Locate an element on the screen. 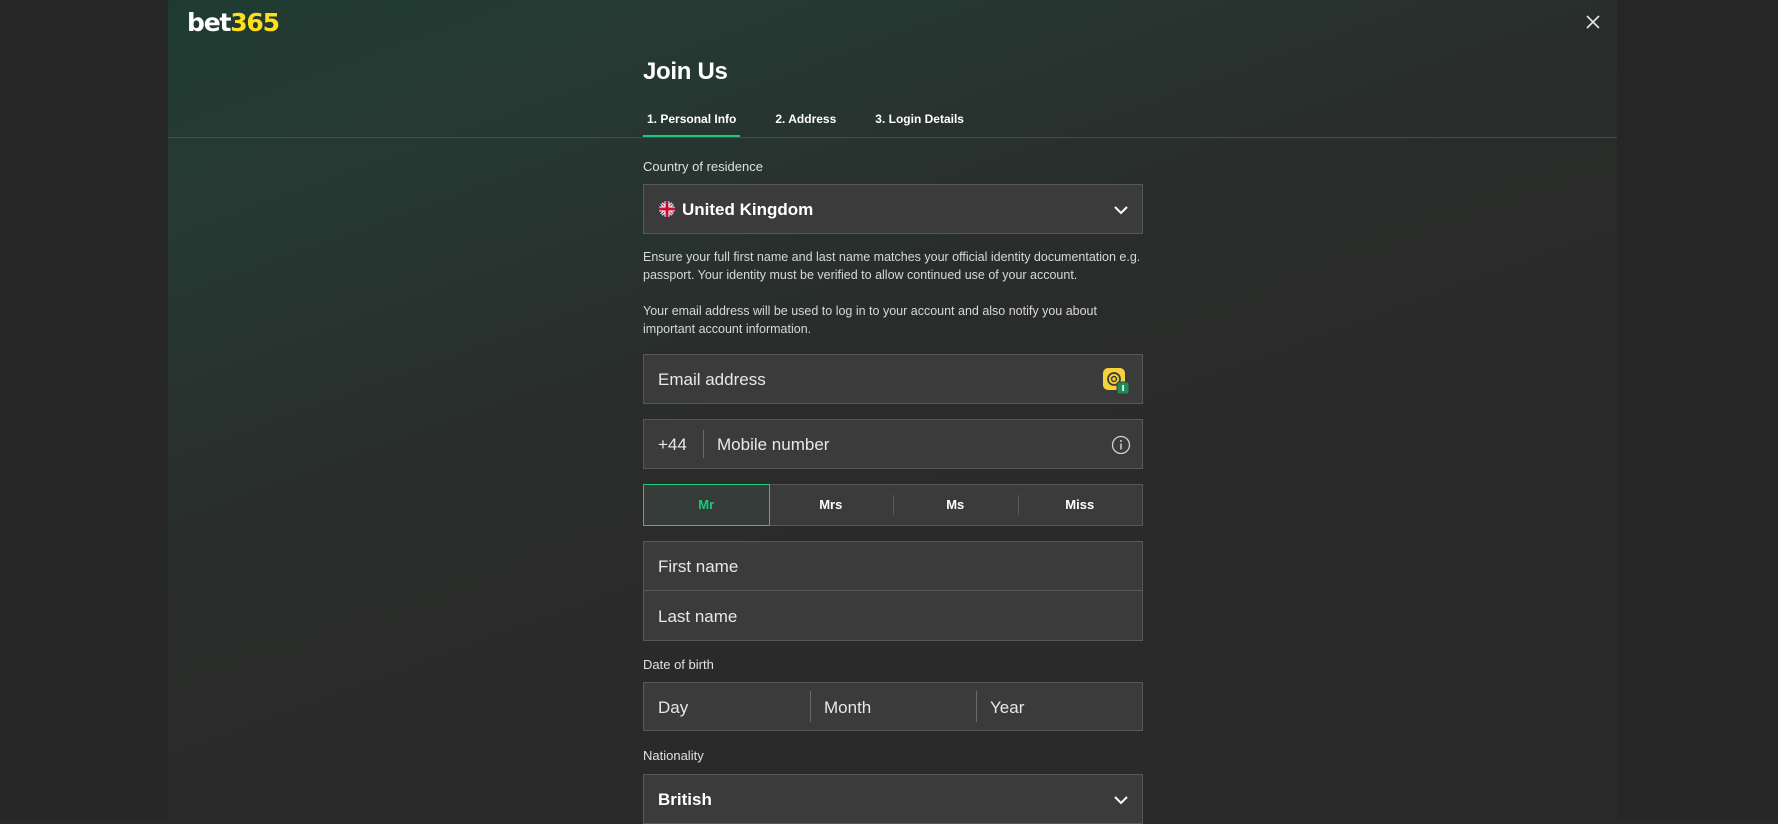 The width and height of the screenshot is (1778, 824). password-manager-icon is located at coordinates (1116, 381).